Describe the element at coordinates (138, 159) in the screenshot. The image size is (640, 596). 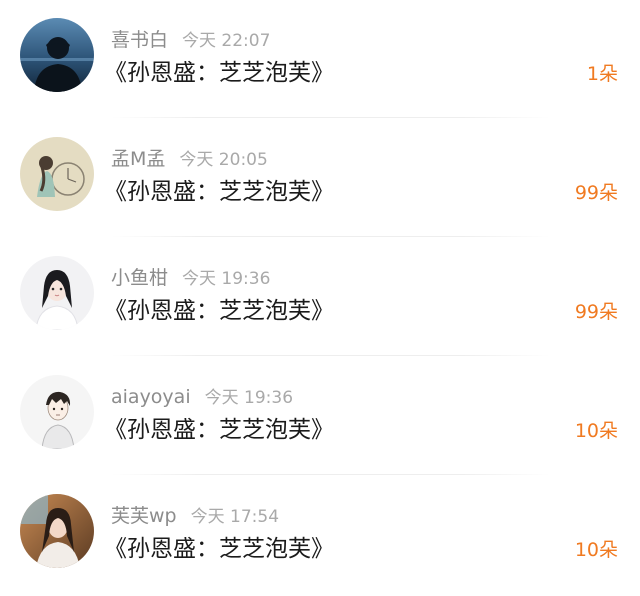
I see `user-name: 孟M孟` at that location.